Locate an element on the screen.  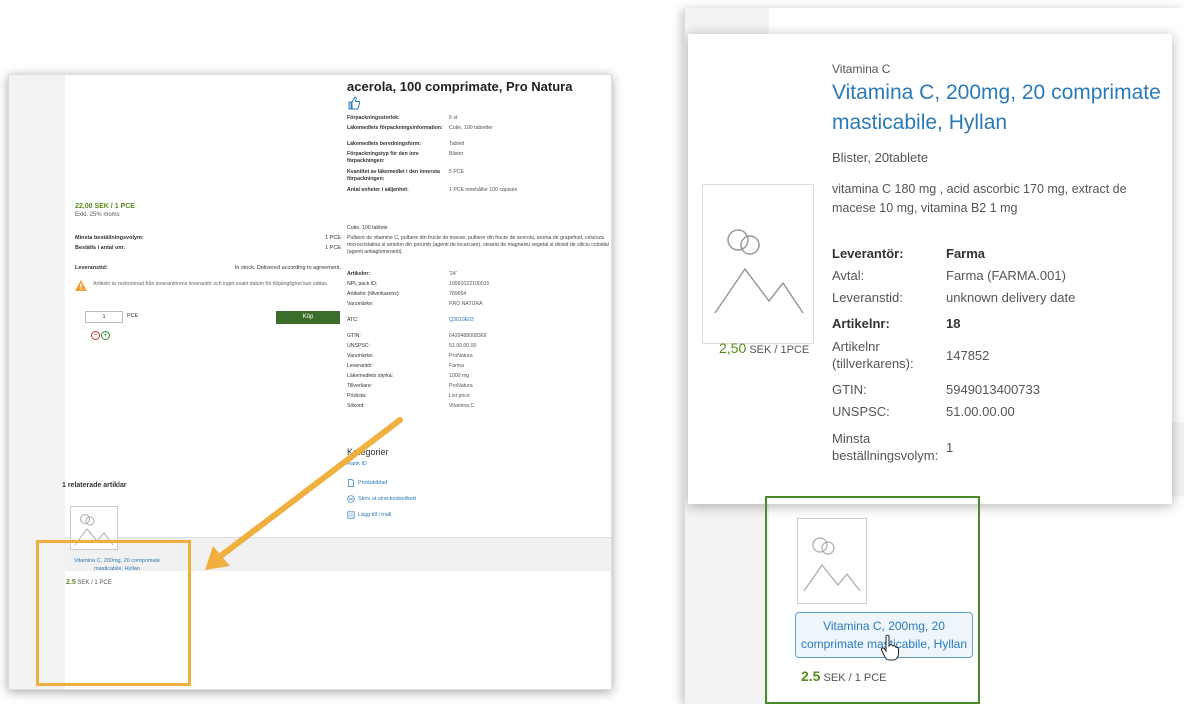
spec-row: UNSPSC: 51.00.00.00 is located at coordinates (412, 346).